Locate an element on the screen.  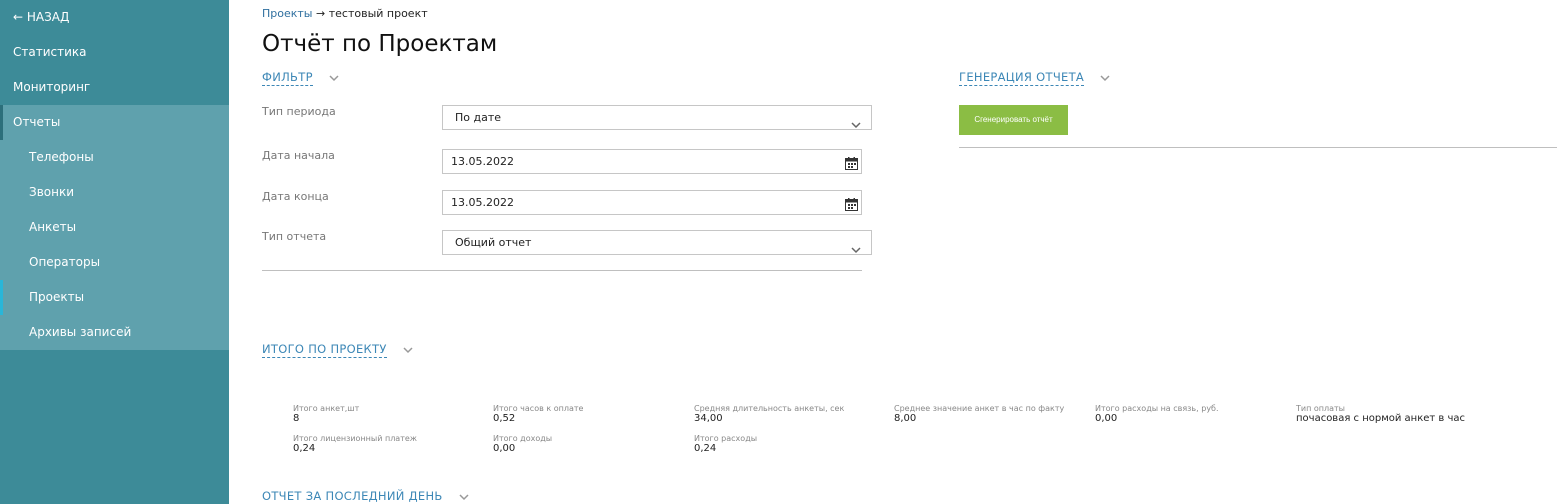
totals-section-toggle: ИТОГО ПО ПРОЕКТУ is located at coordinates (337, 350).